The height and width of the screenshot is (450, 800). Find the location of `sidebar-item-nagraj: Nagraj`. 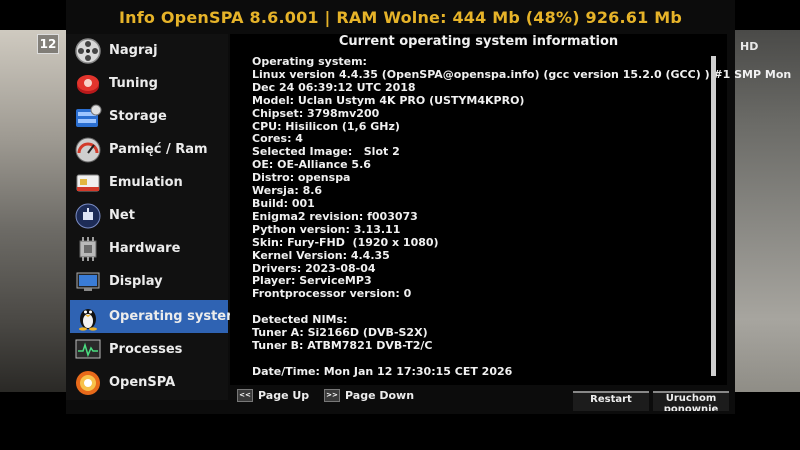

sidebar-item-nagraj: Nagraj is located at coordinates (149, 50).